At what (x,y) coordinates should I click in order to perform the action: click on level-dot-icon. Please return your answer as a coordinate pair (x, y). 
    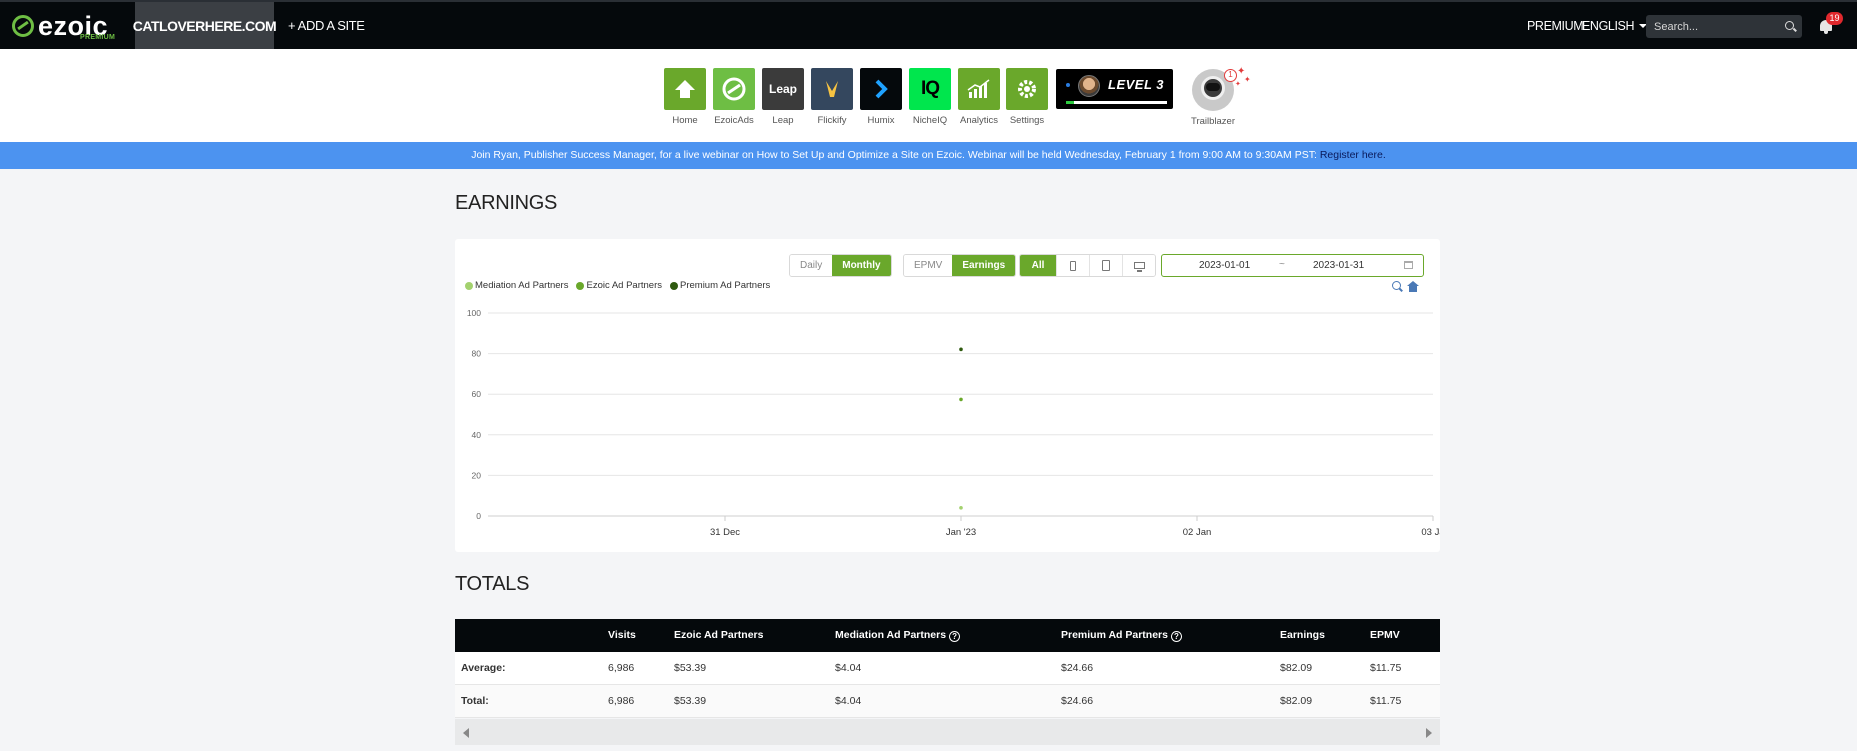
    Looking at the image, I should click on (1068, 85).